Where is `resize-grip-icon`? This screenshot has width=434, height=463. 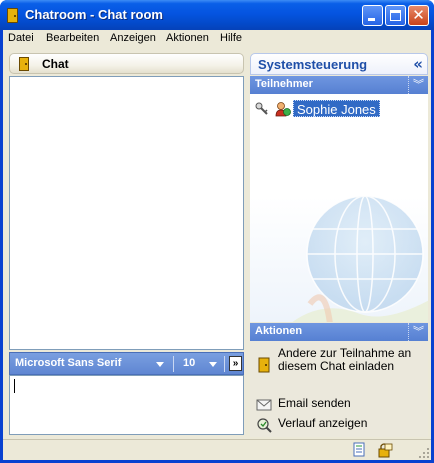
resize-grip-icon is located at coordinates (424, 453).